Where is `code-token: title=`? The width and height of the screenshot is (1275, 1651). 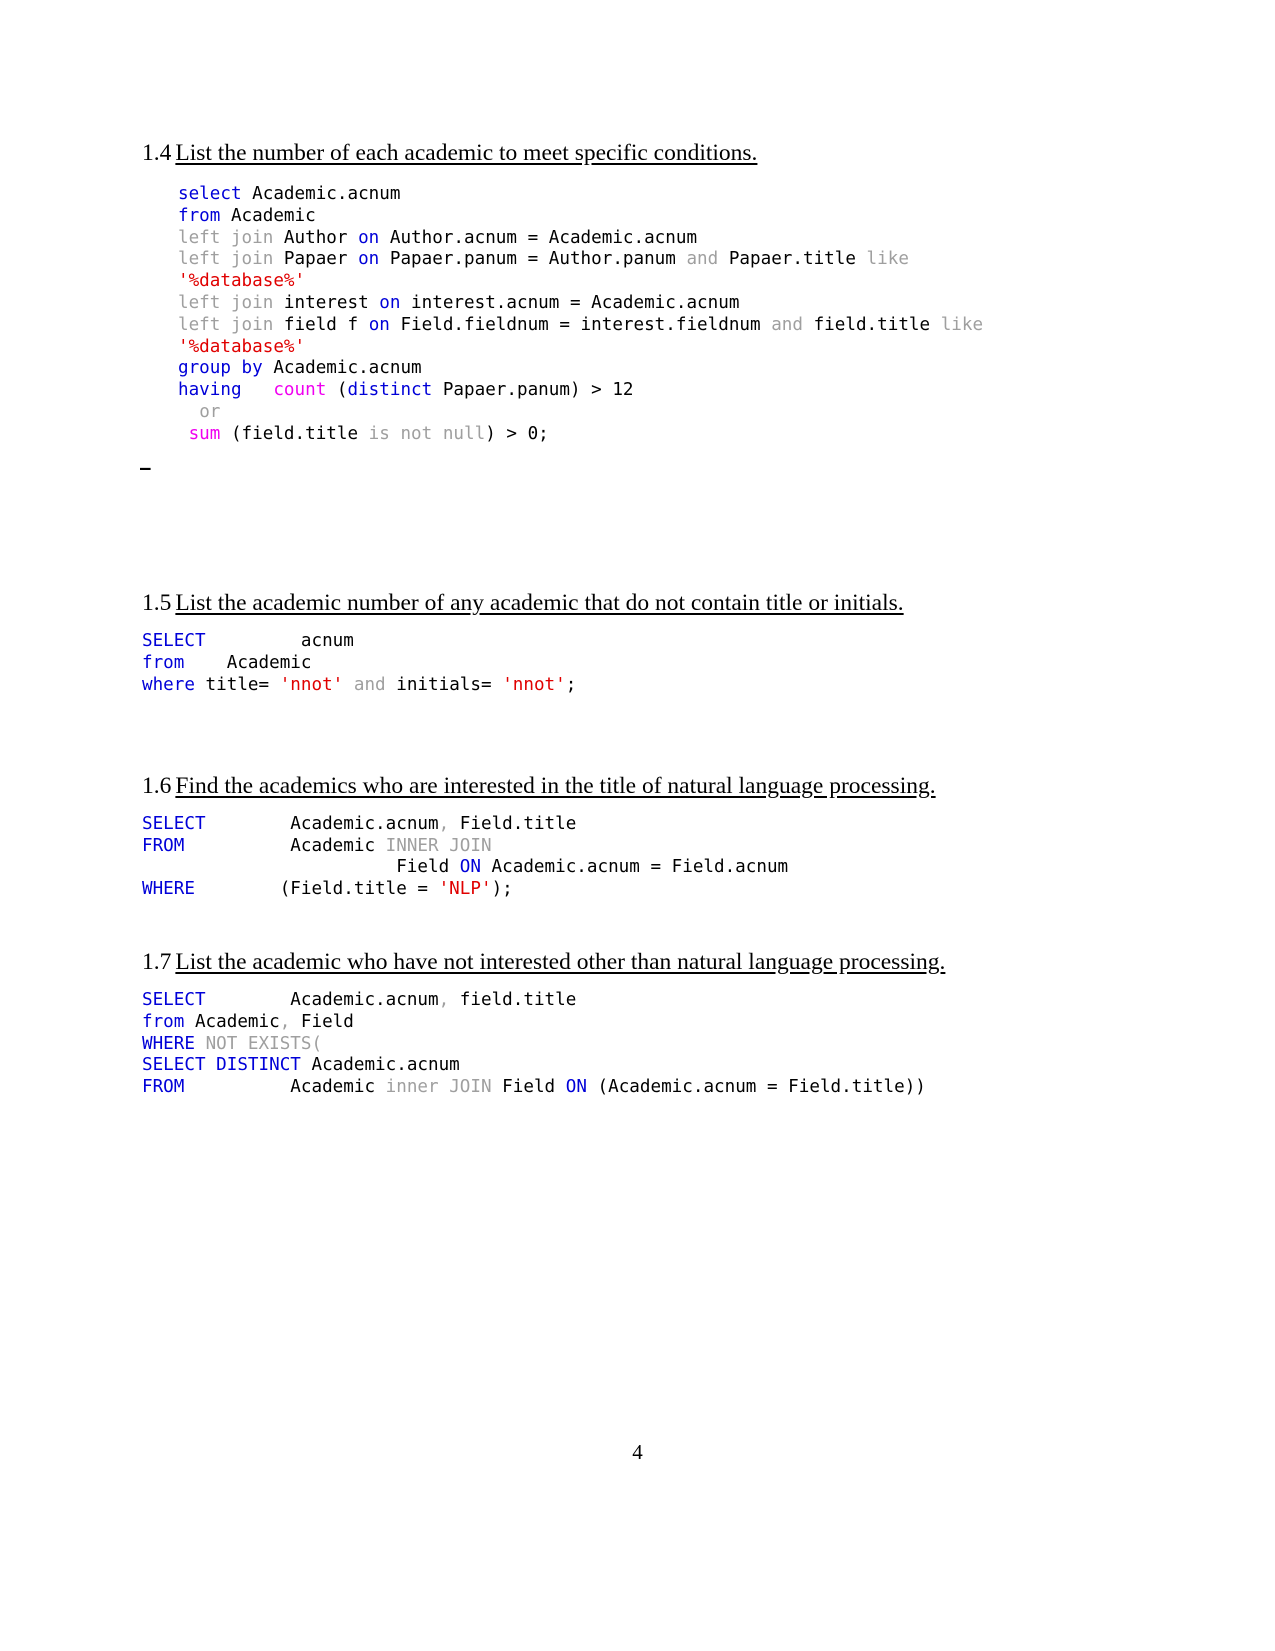 code-token: title= is located at coordinates (237, 684).